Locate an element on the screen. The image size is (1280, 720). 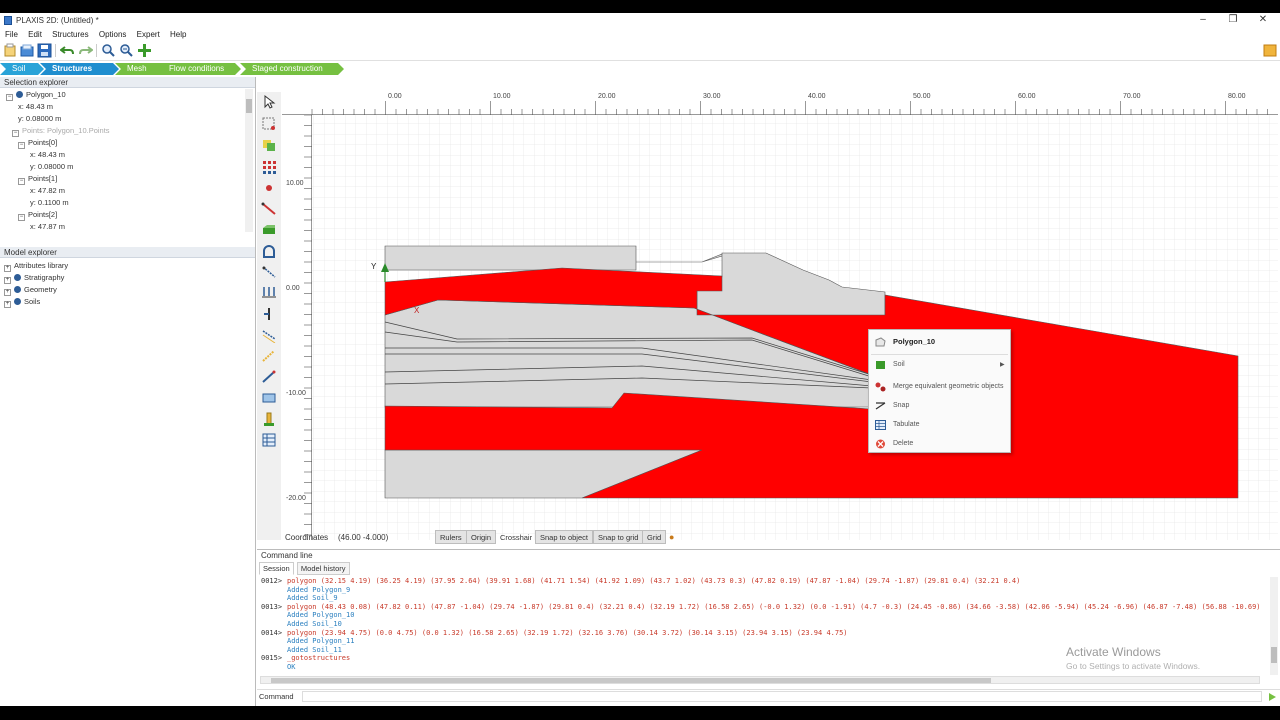
create-point-icon is located at coordinates (269, 188).